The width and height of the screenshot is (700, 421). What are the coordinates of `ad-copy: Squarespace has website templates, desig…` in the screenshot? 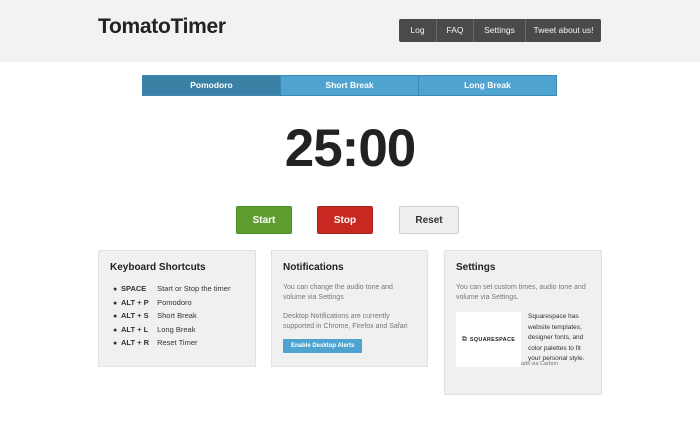 It's located at (559, 338).